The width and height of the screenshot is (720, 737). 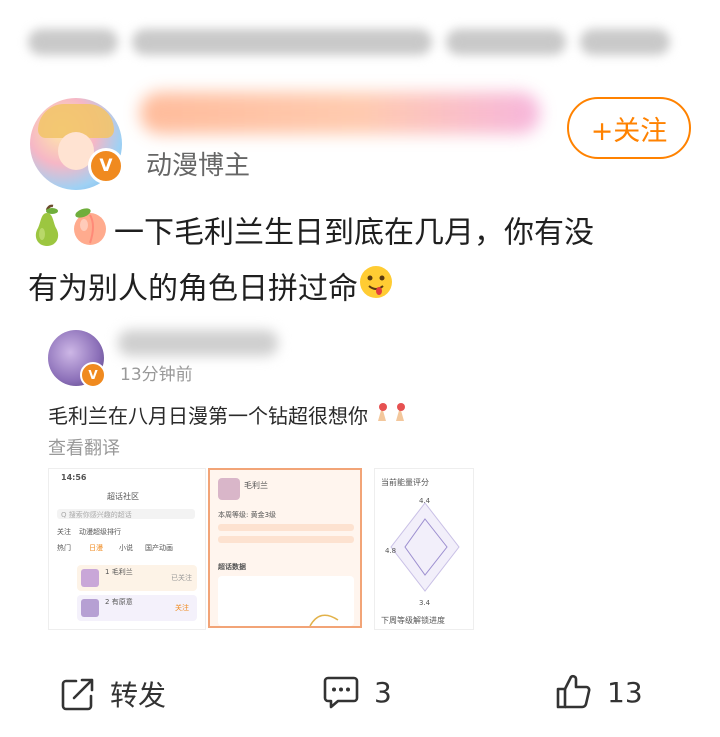 What do you see at coordinates (405, 482) in the screenshot?
I see `shot3-title: 当前能量评分` at bounding box center [405, 482].